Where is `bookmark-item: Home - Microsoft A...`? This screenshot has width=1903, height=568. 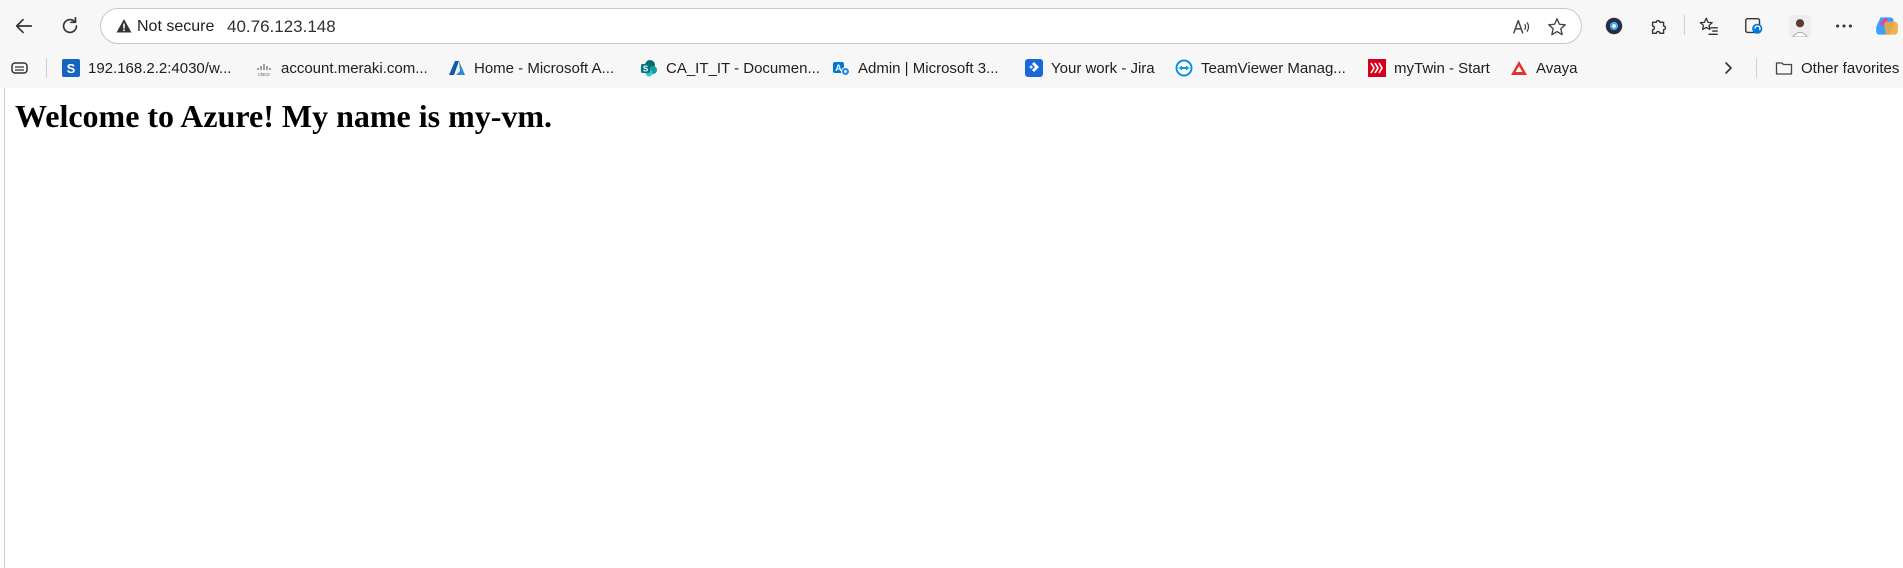 bookmark-item: Home - Microsoft A... is located at coordinates (531, 68).